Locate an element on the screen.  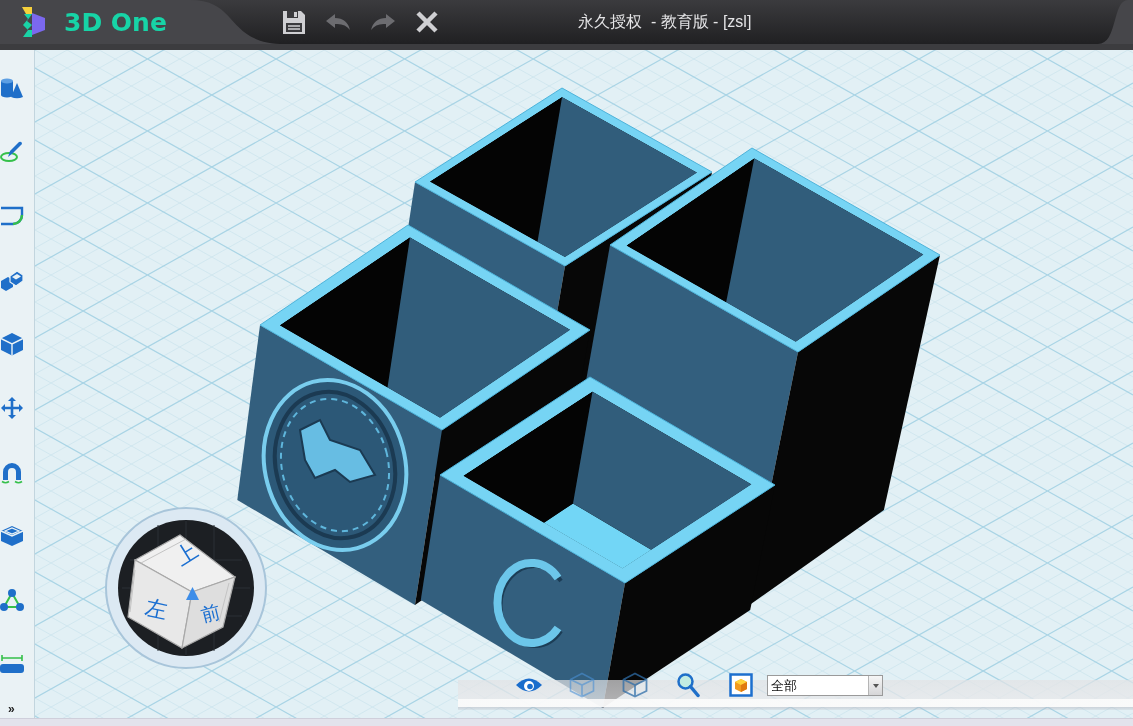
app-logo-text: 3D One is located at coordinates (115, 22).